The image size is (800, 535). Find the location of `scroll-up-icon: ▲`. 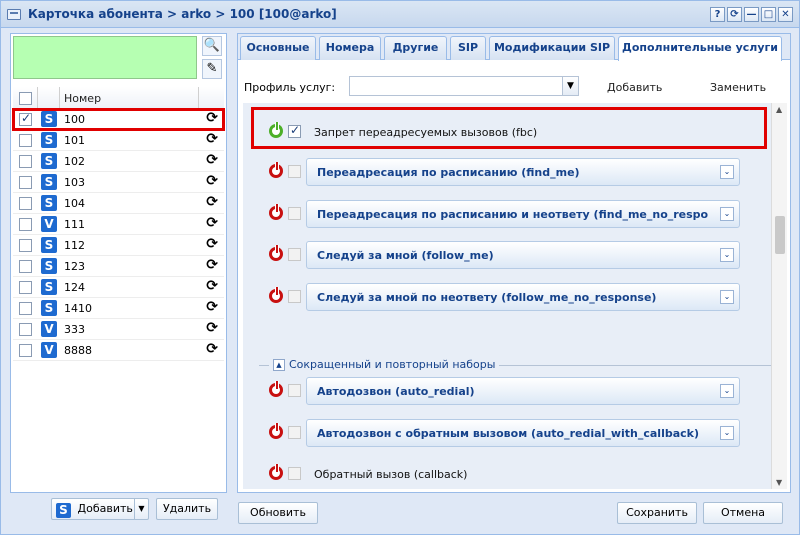

scroll-up-icon: ▲ is located at coordinates (779, 109).